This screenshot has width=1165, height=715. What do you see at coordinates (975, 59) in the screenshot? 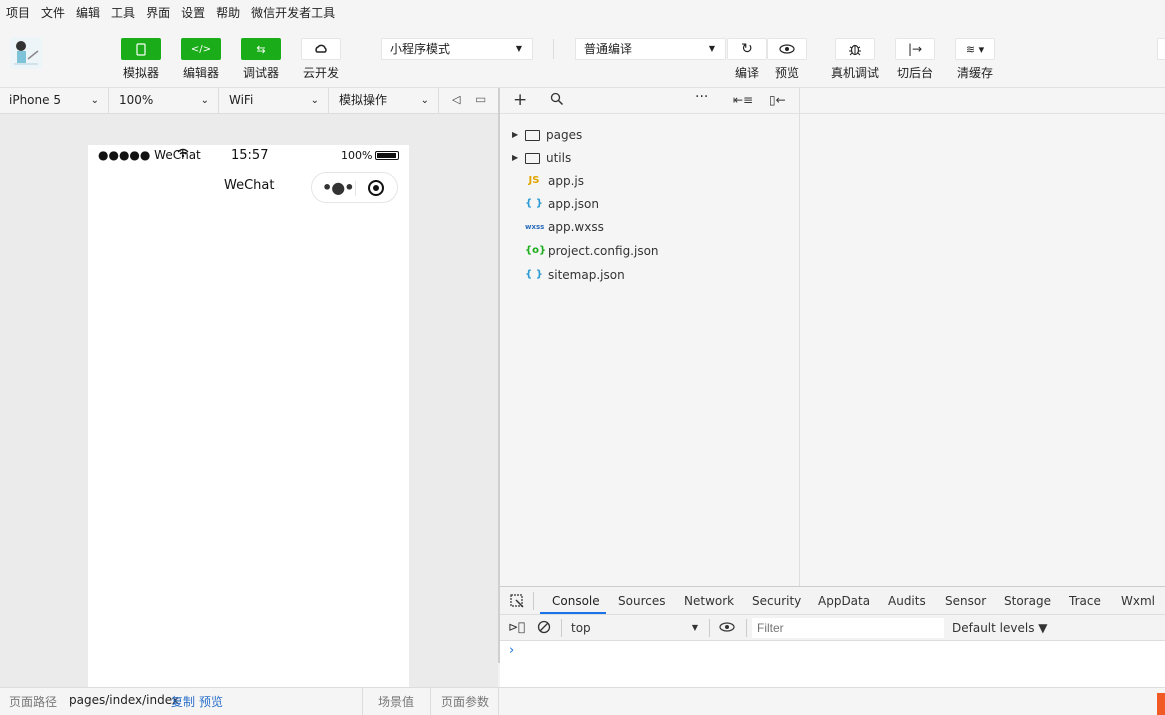
I see `clear-cache-button: ≋ ▾ 清缓存` at bounding box center [975, 59].